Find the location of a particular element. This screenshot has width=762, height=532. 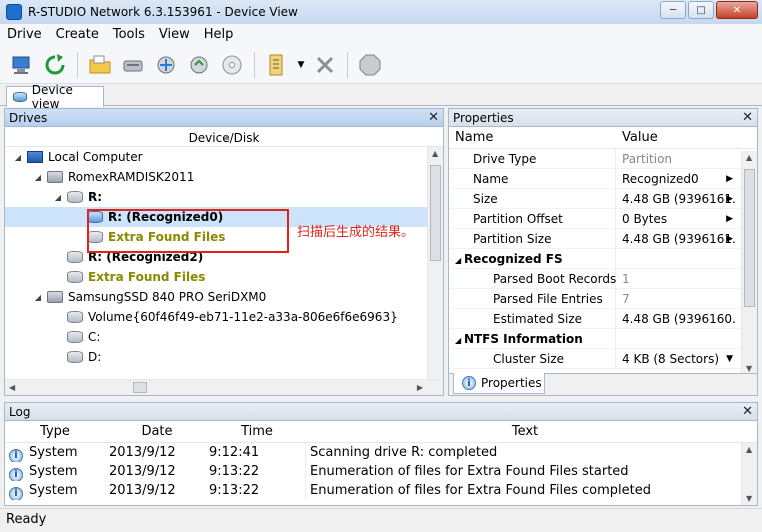

device-disk-column-header: ▲ Device/Disk is located at coordinates (224, 137).